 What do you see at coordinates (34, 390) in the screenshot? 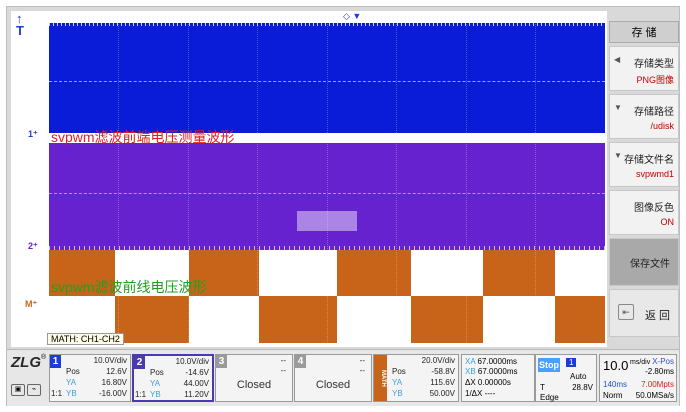
I see `usb-icon: ⌁` at bounding box center [34, 390].